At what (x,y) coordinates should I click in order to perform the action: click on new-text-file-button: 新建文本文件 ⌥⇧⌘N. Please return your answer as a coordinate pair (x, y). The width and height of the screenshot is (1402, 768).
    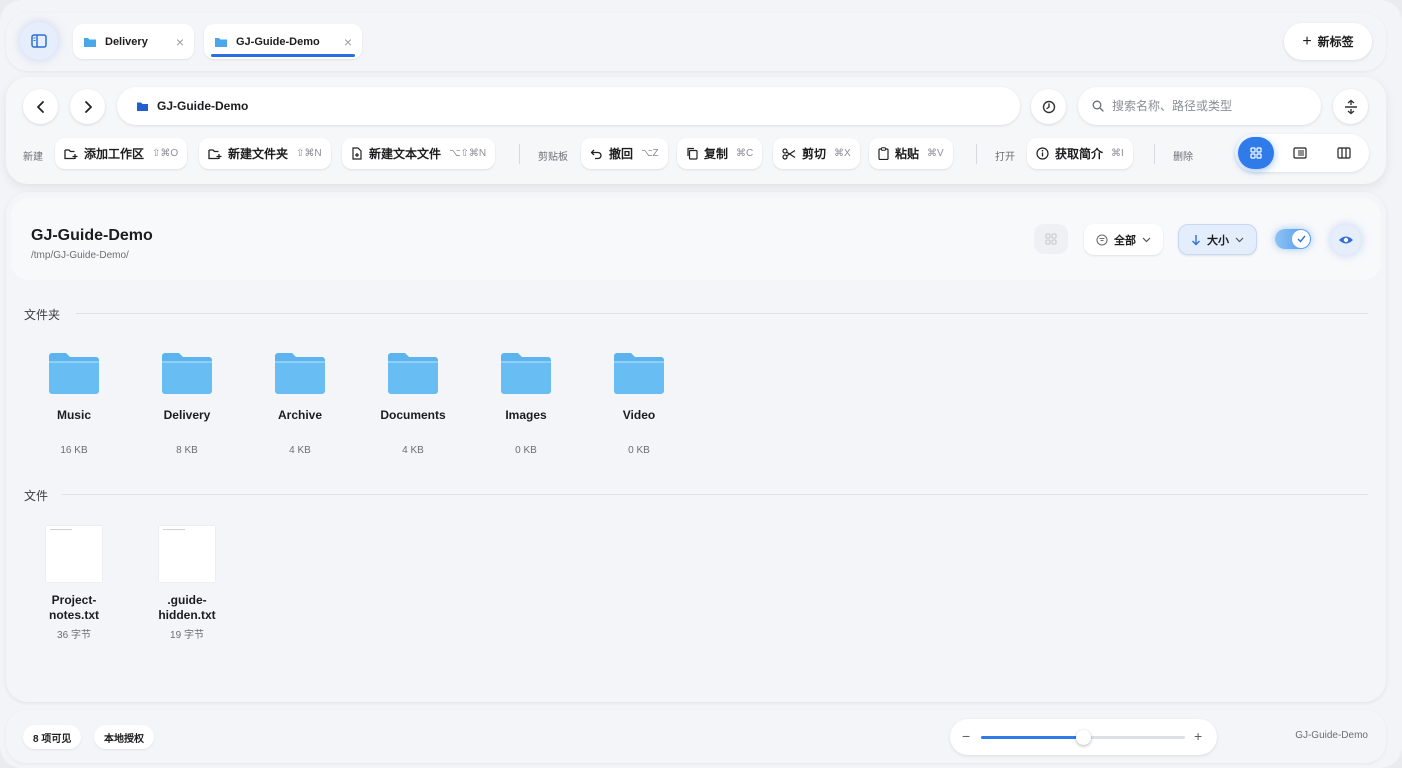
    Looking at the image, I should click on (419, 153).